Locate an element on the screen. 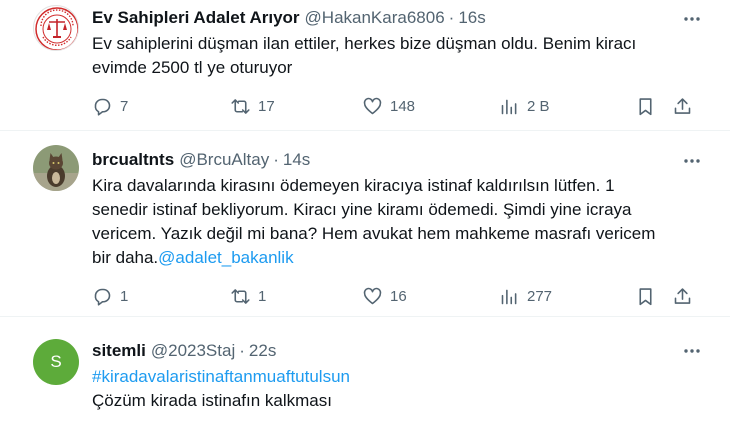  scales-of-justice-logo is located at coordinates (56, 28).